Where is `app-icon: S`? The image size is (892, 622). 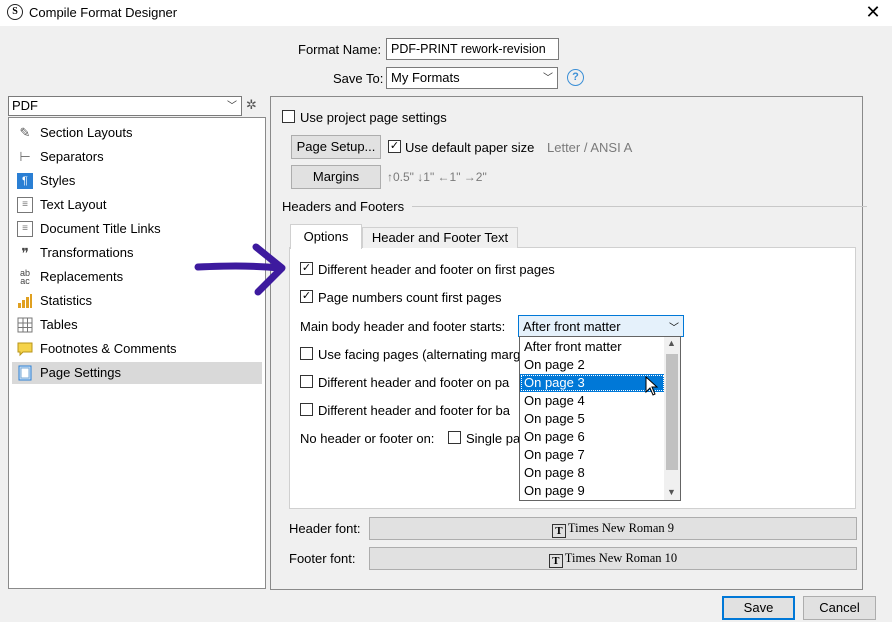
app-icon: S is located at coordinates (15, 12).